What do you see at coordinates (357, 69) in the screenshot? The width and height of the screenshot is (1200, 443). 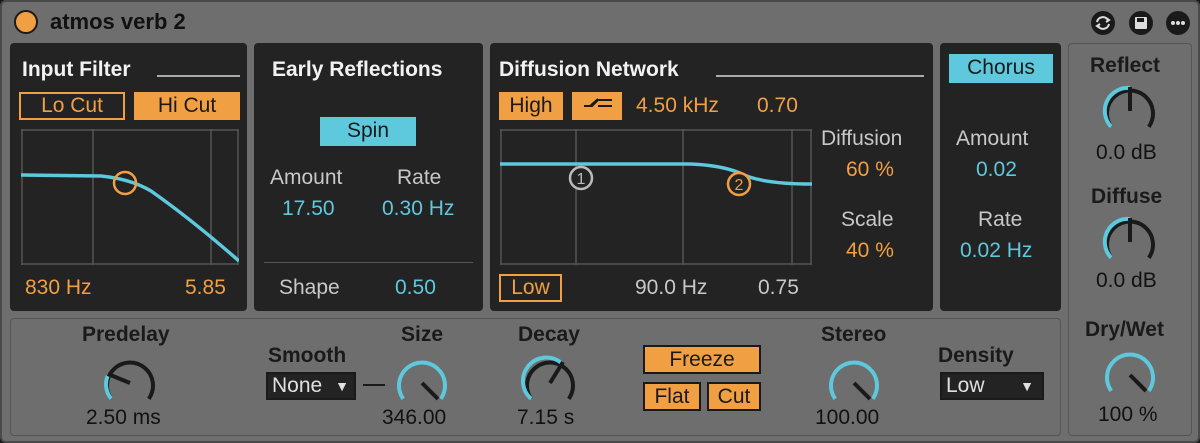 I see `early-reflections-title: Early Reflections` at bounding box center [357, 69].